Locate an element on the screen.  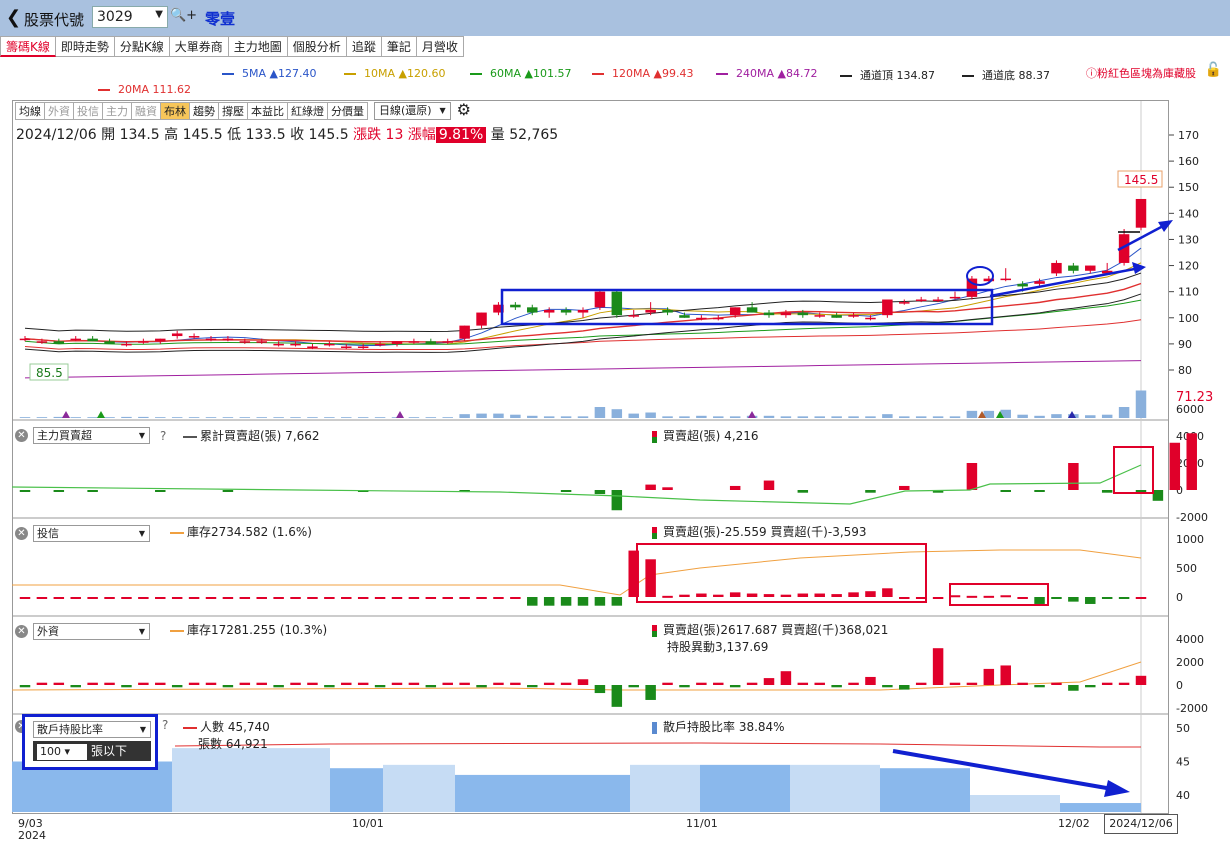
holders-ratio-label: 散戶持股比率 38.84% is located at coordinates (718, 726).